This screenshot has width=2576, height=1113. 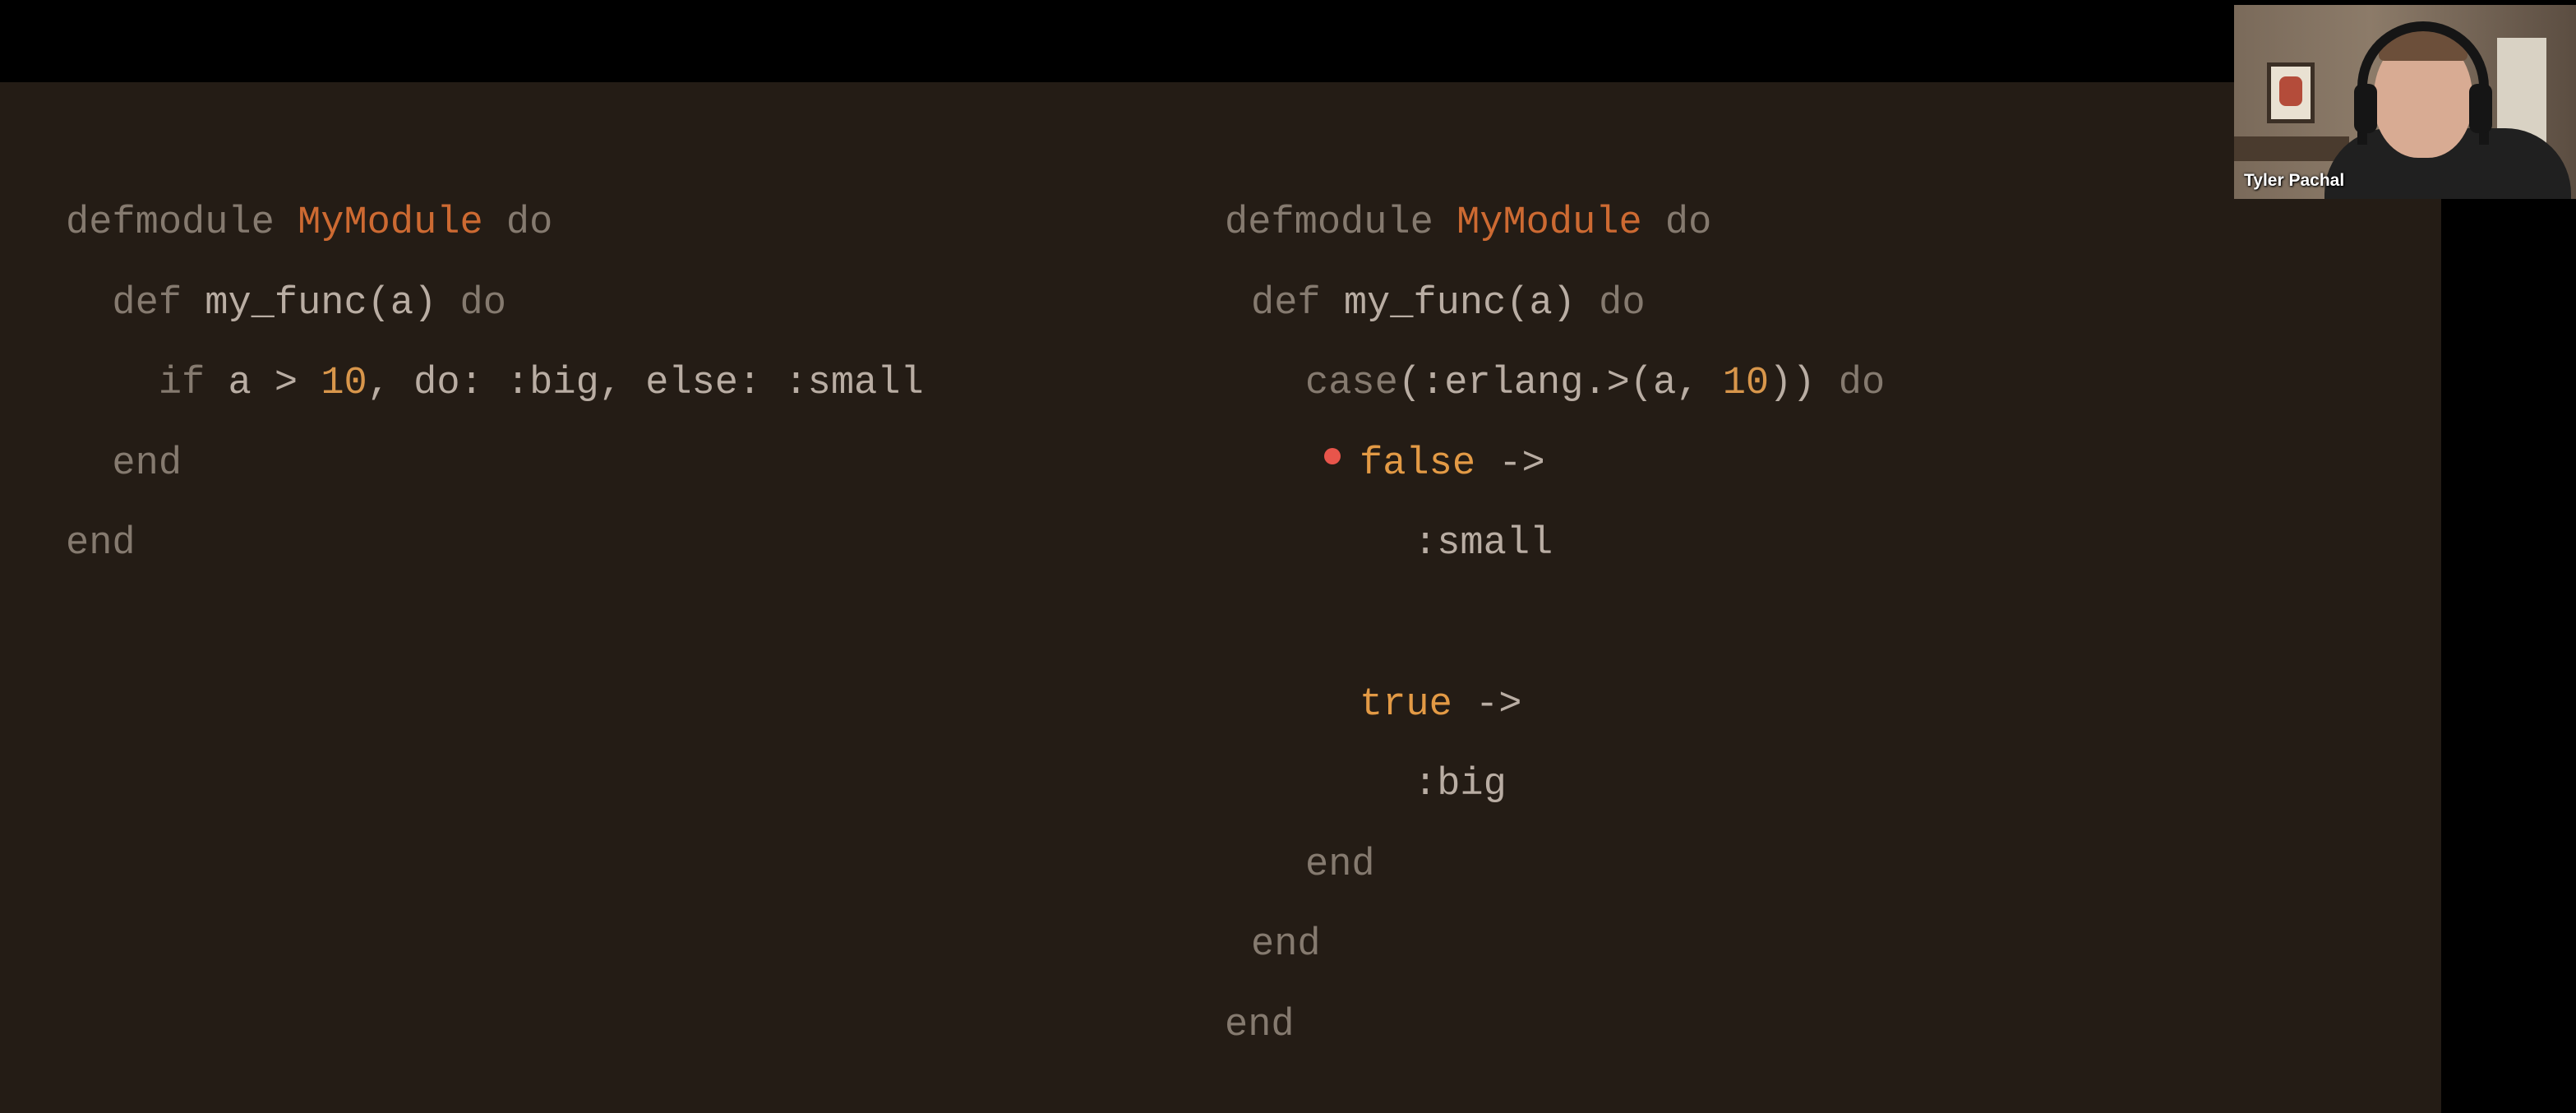 What do you see at coordinates (645, 384) in the screenshot?
I see `expression: , do: :big, else: :small` at bounding box center [645, 384].